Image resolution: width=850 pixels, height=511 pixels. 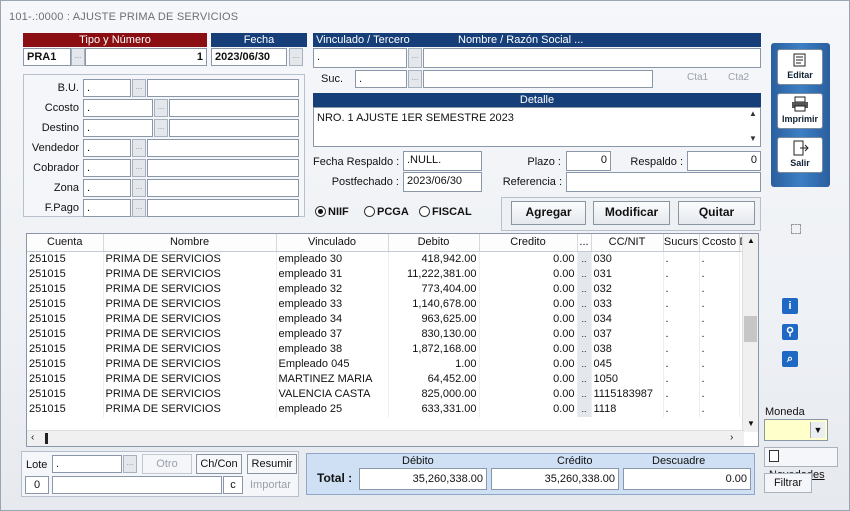 I want to click on grid-vertical-scrollbar: ▲ ▼, so click(x=750, y=333).